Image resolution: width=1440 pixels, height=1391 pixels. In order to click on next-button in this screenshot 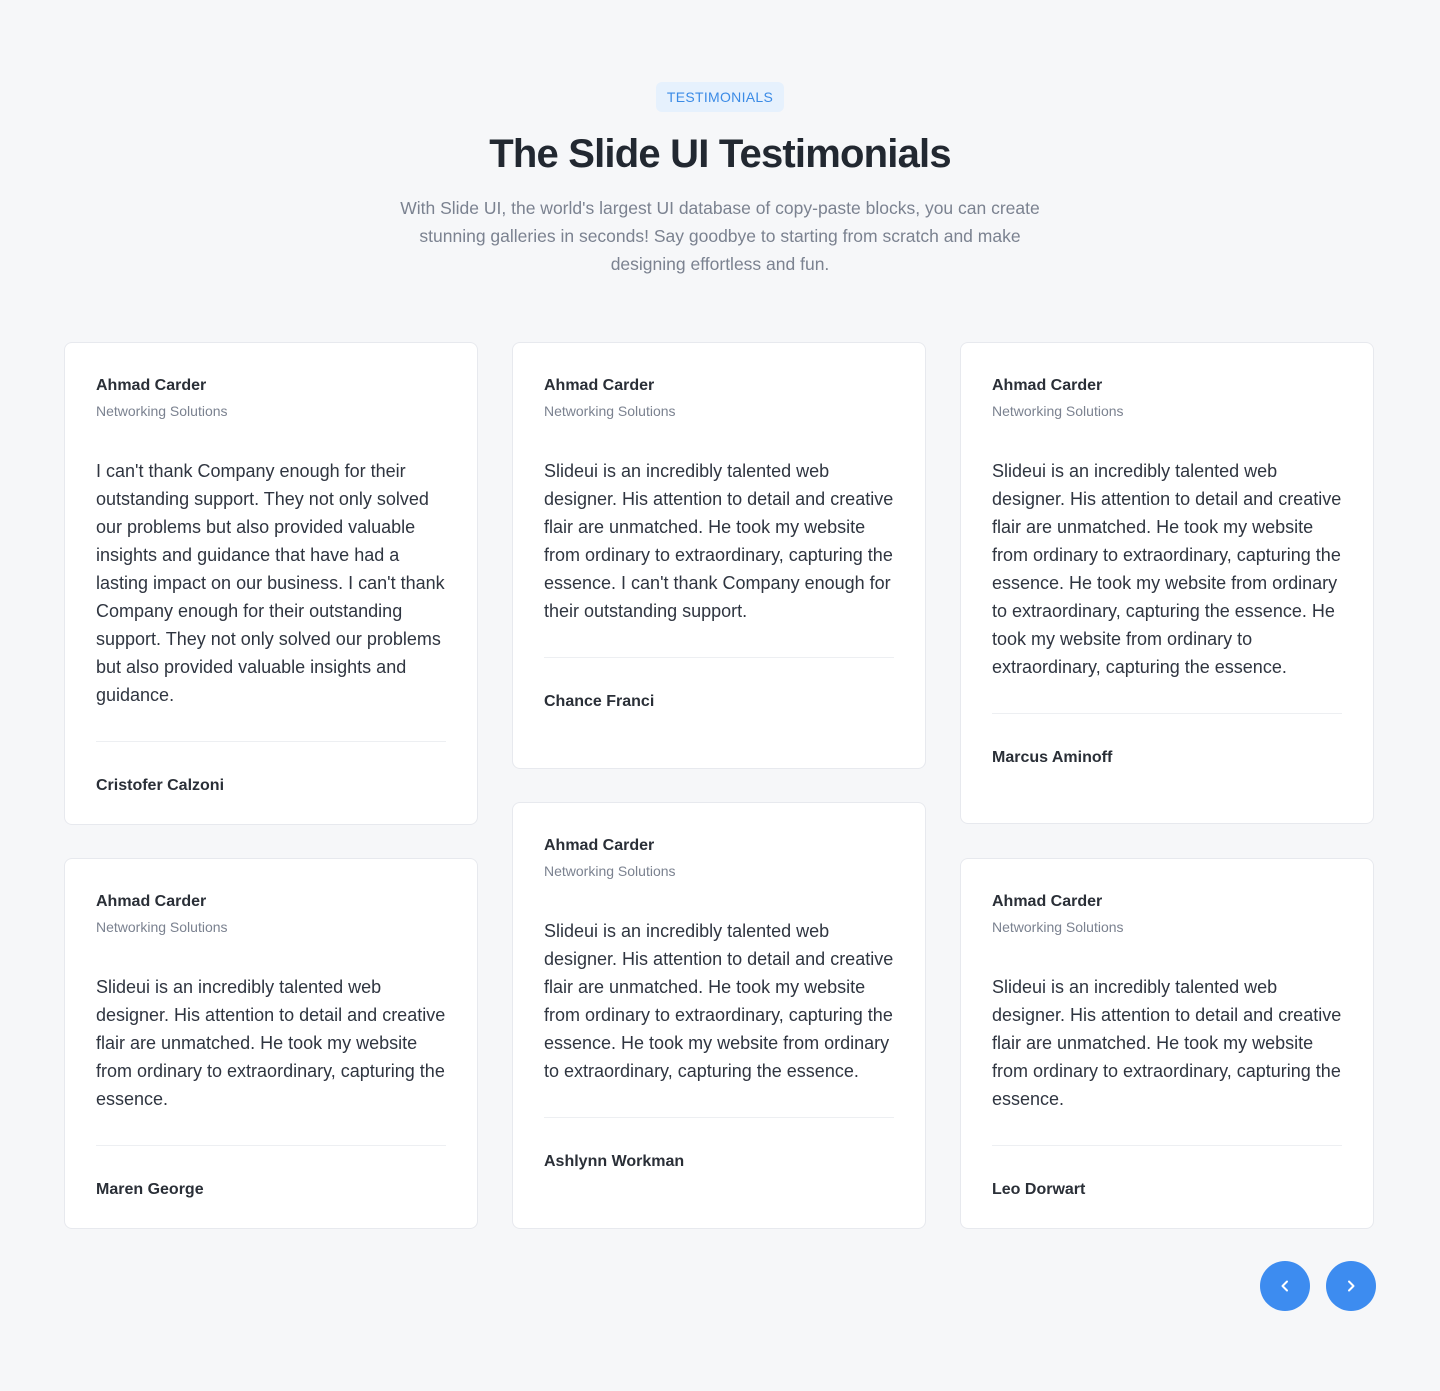, I will do `click(1351, 1286)`.